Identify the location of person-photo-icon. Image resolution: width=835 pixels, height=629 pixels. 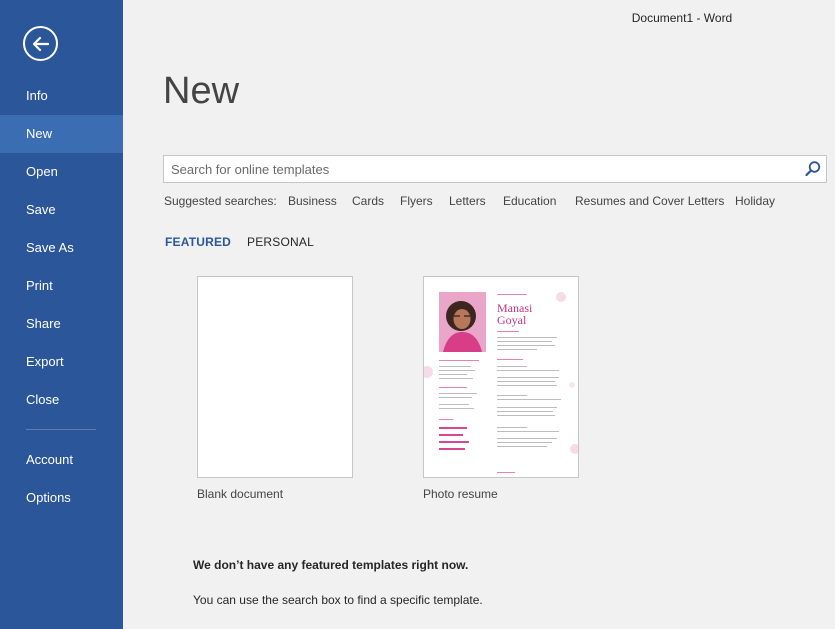
(462, 322).